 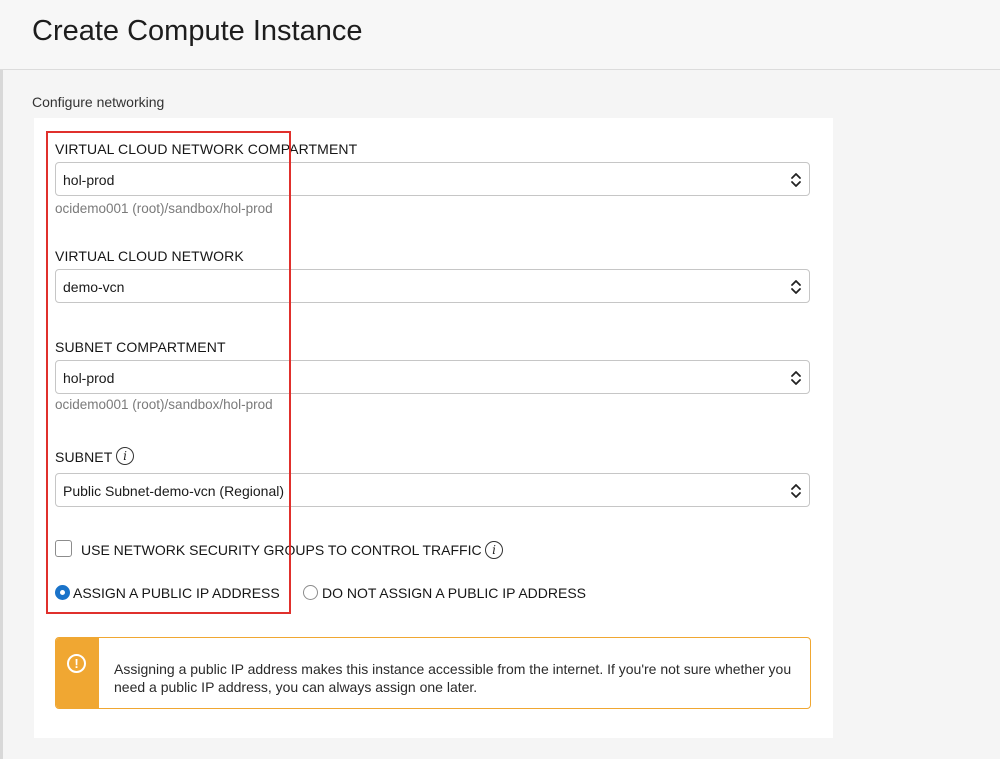 I want to click on vcn-compartment-value: hol-prod, so click(x=89, y=180).